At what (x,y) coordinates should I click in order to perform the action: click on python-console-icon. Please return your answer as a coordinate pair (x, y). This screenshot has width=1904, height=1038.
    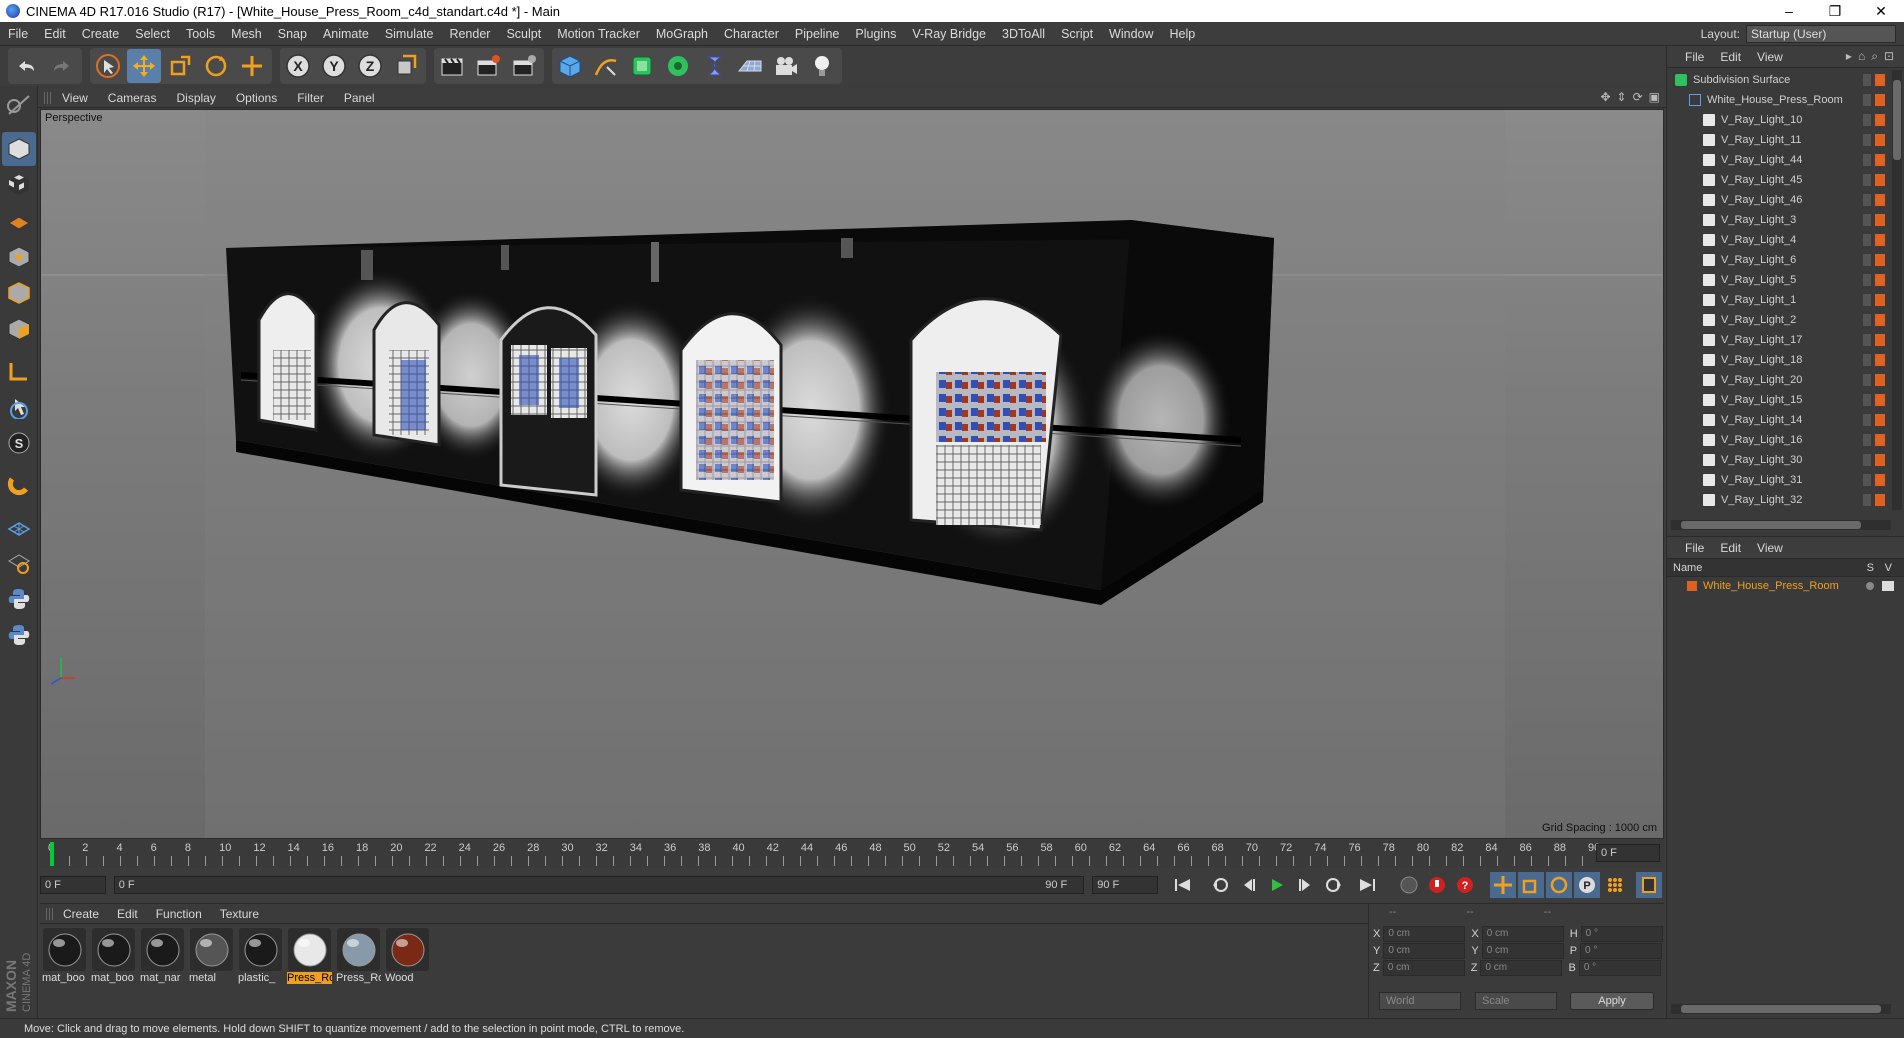
    Looking at the image, I should click on (19, 635).